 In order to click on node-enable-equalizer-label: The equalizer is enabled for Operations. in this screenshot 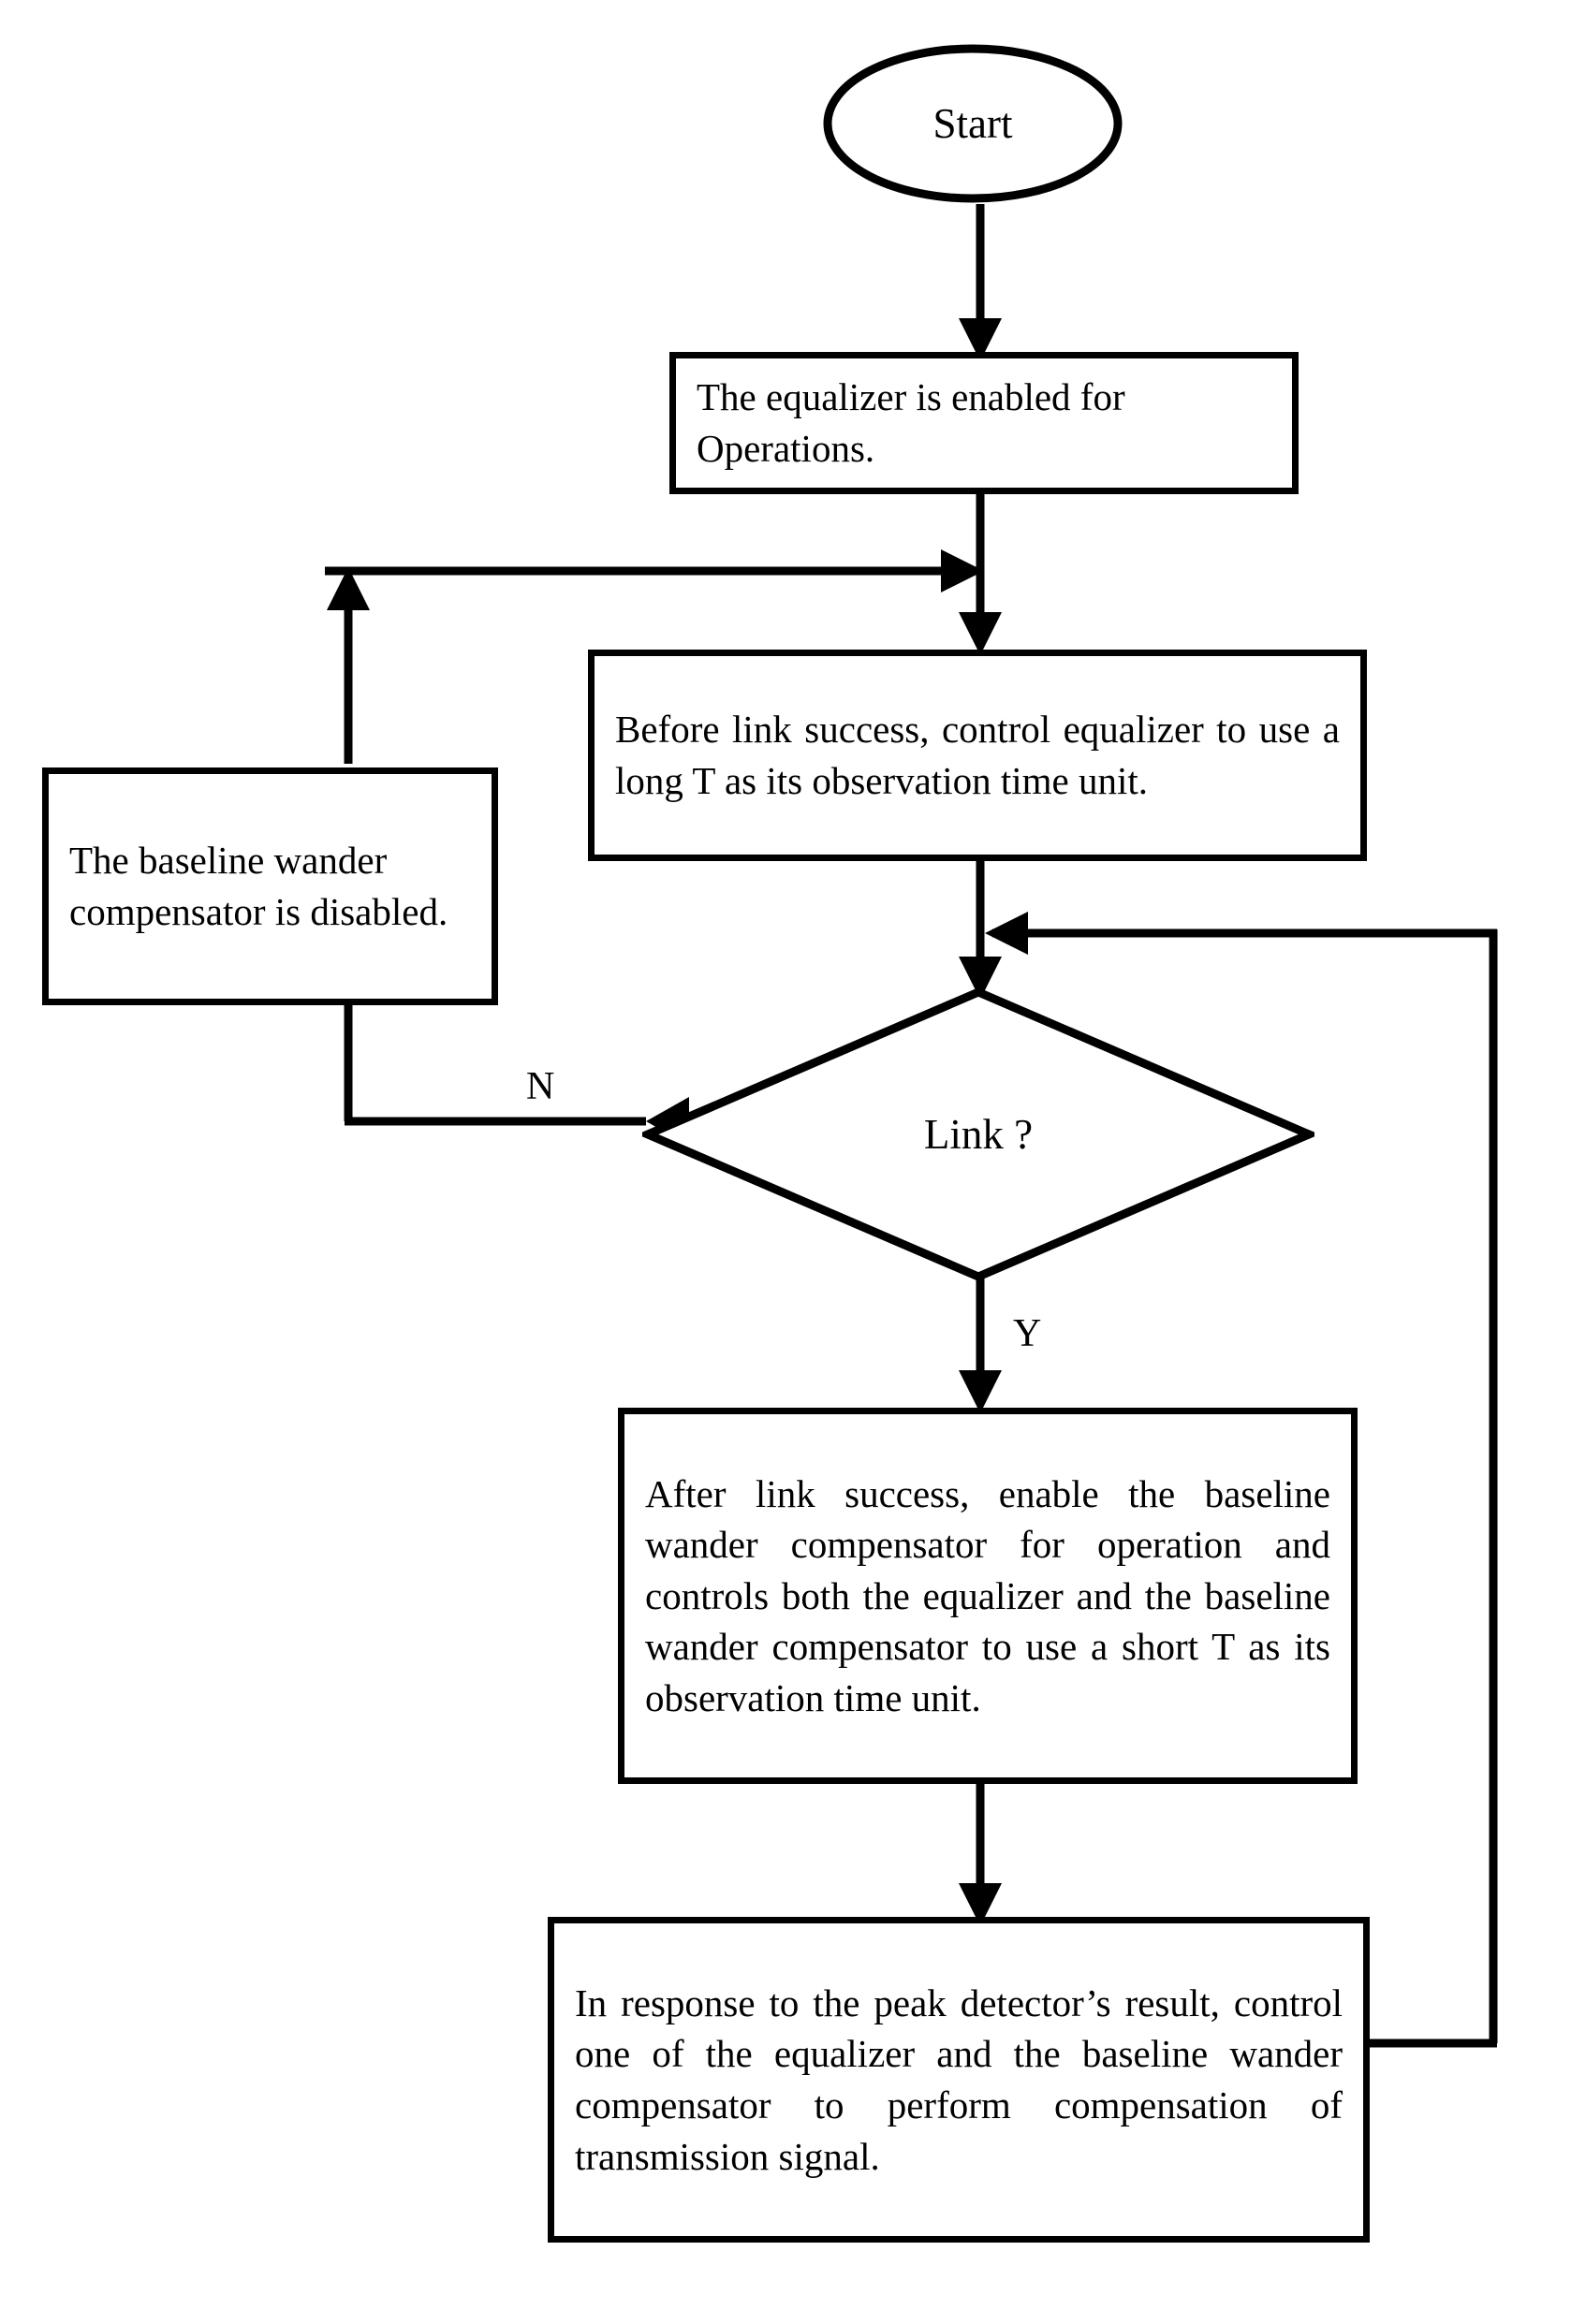, I will do `click(911, 422)`.